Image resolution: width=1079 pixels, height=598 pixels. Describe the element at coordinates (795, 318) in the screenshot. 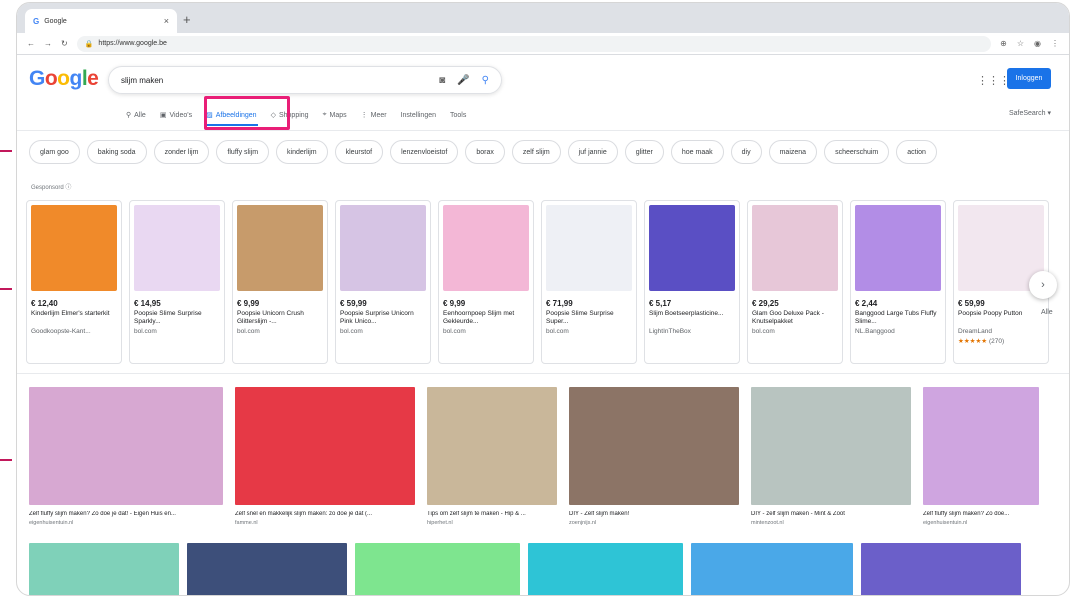

I see `product-name: Glam Goo Deluxe Pack - Knutselpakket` at that location.